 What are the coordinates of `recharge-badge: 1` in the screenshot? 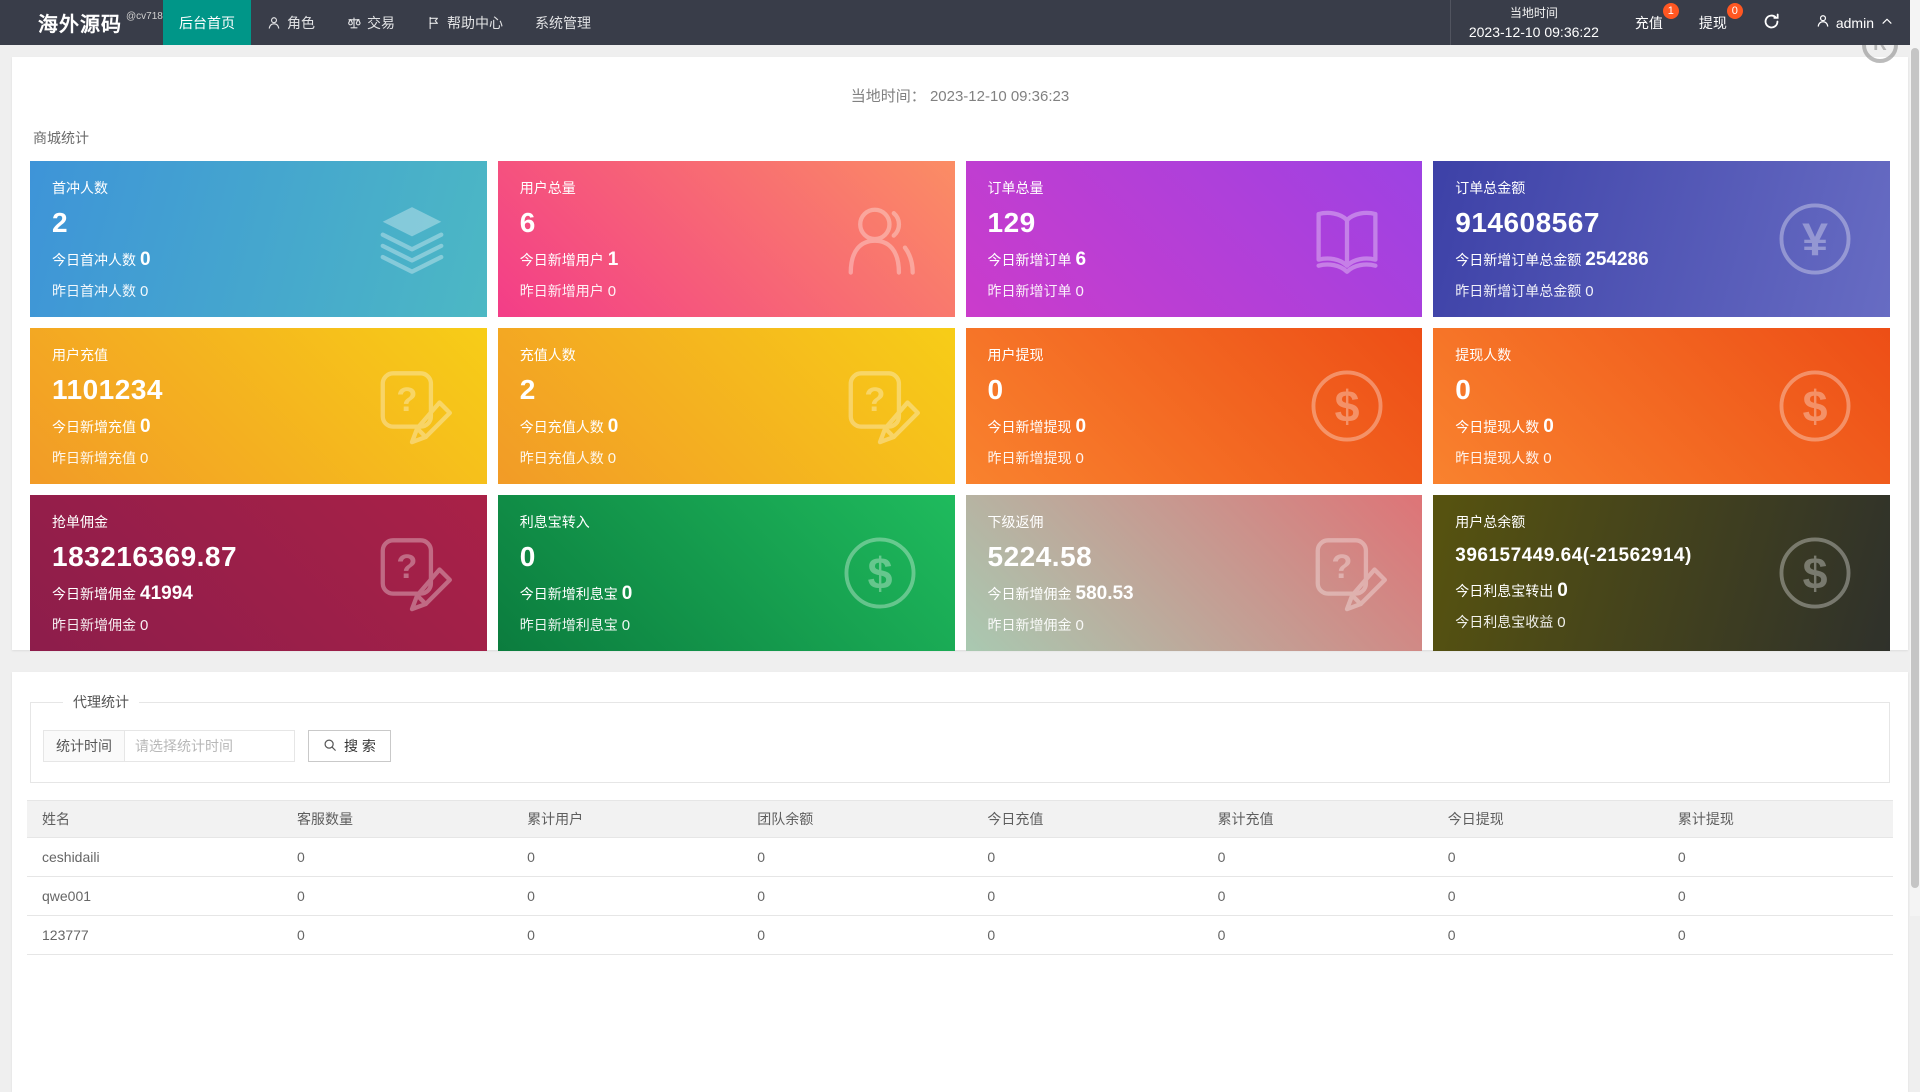 It's located at (1670, 11).